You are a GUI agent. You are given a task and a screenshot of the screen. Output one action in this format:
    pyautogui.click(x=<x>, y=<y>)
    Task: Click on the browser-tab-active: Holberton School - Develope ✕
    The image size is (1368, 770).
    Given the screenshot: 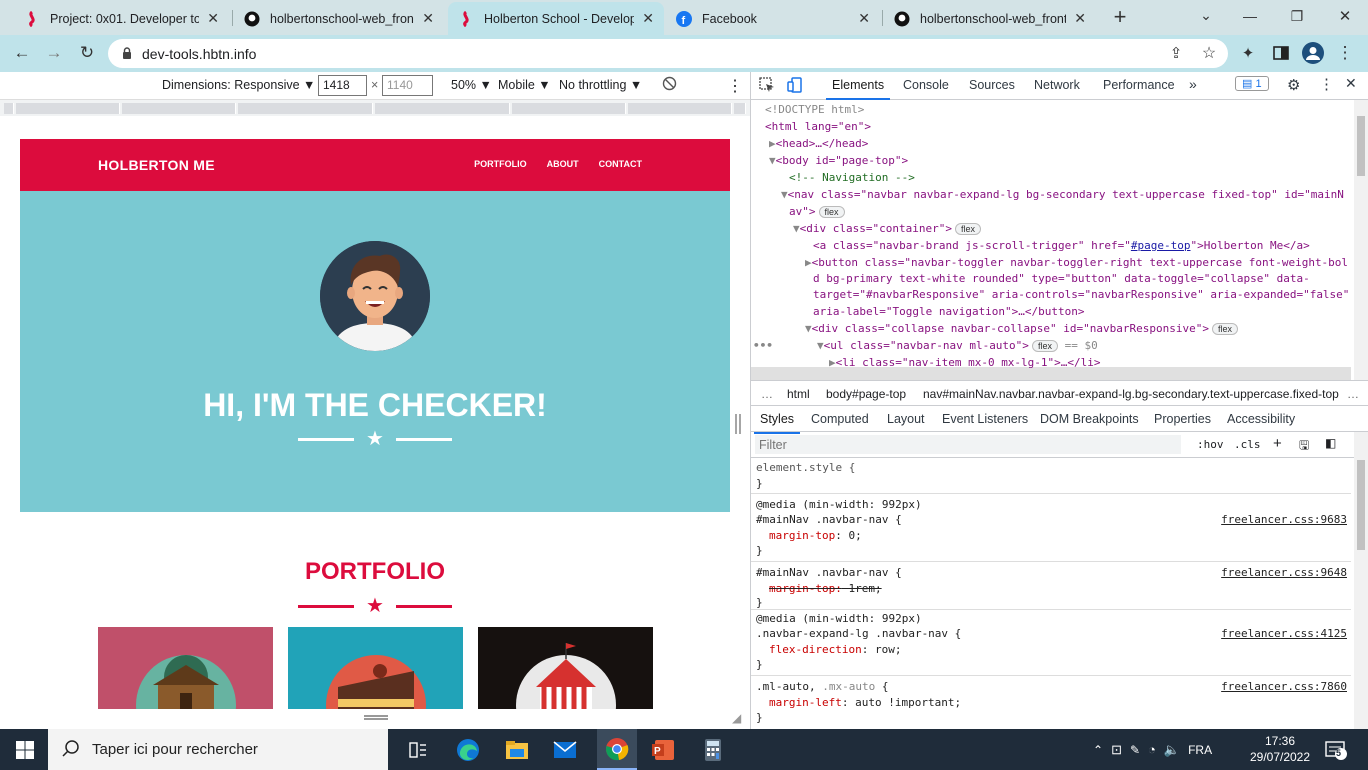 What is the action you would take?
    pyautogui.click(x=556, y=18)
    